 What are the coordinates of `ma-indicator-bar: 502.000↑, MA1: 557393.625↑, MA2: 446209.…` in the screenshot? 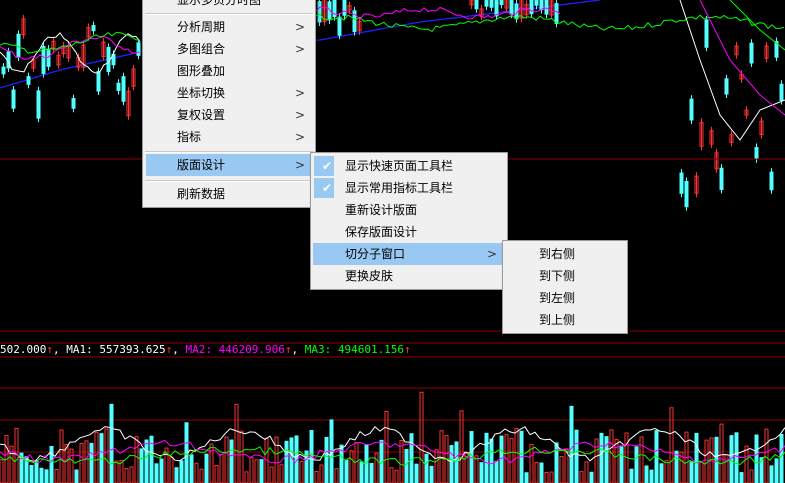 It's located at (205, 349).